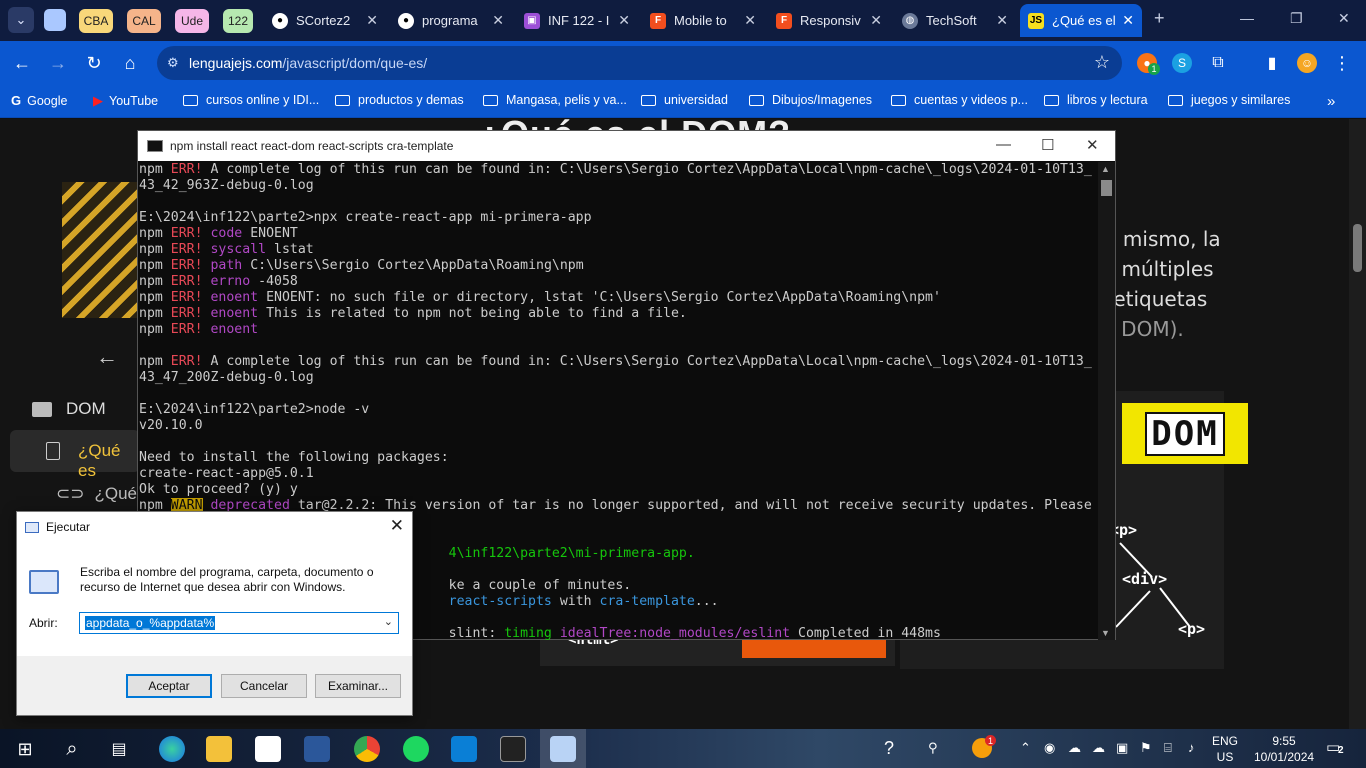  What do you see at coordinates (618, 330) in the screenshot?
I see `console-line: npm ERR! enoent` at bounding box center [618, 330].